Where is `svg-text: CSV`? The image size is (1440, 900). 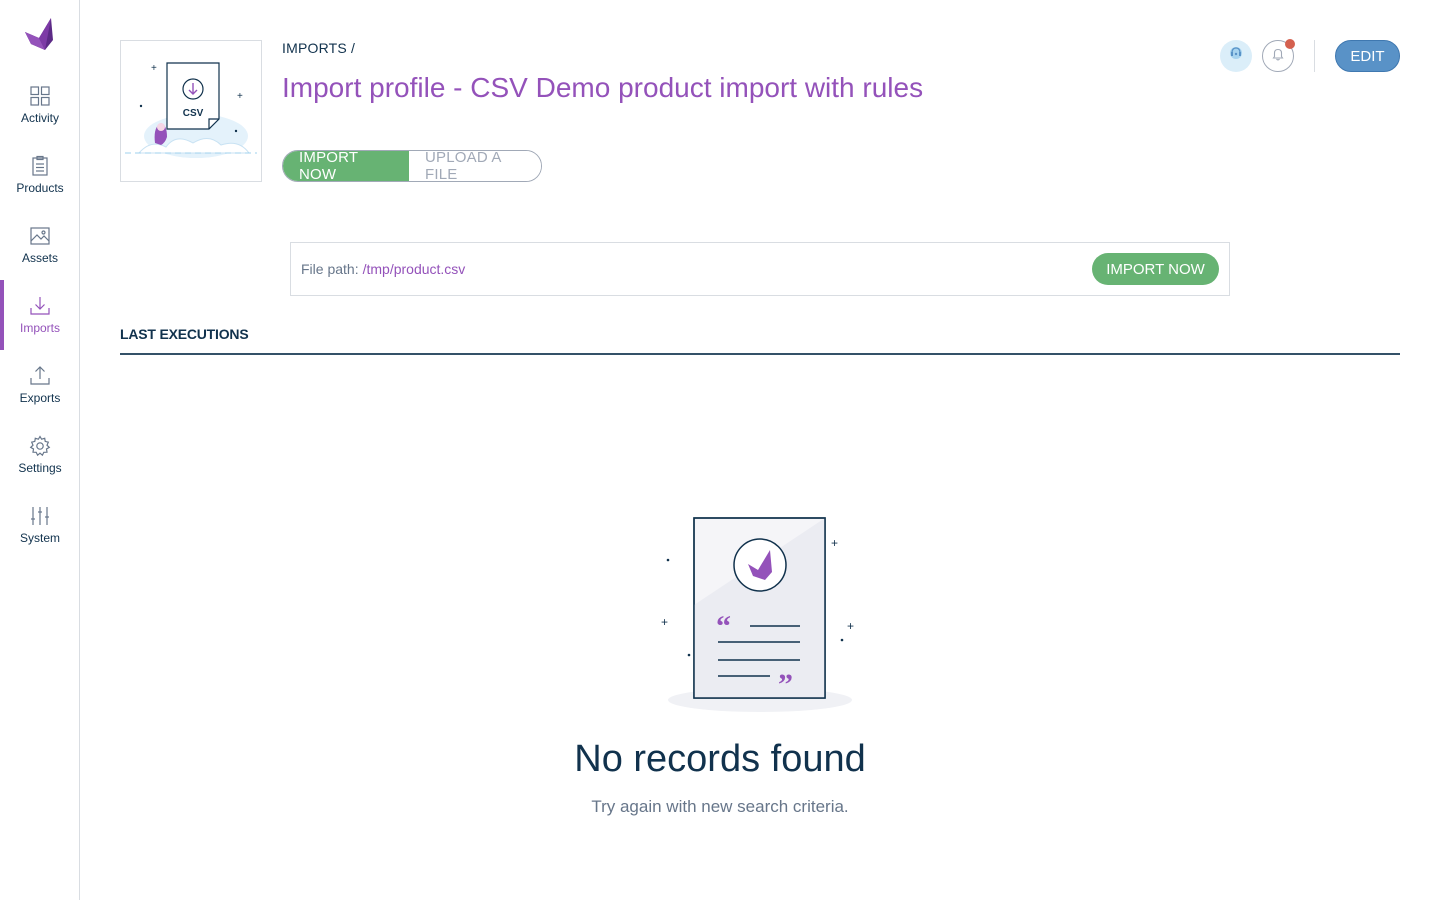 svg-text: CSV is located at coordinates (193, 113).